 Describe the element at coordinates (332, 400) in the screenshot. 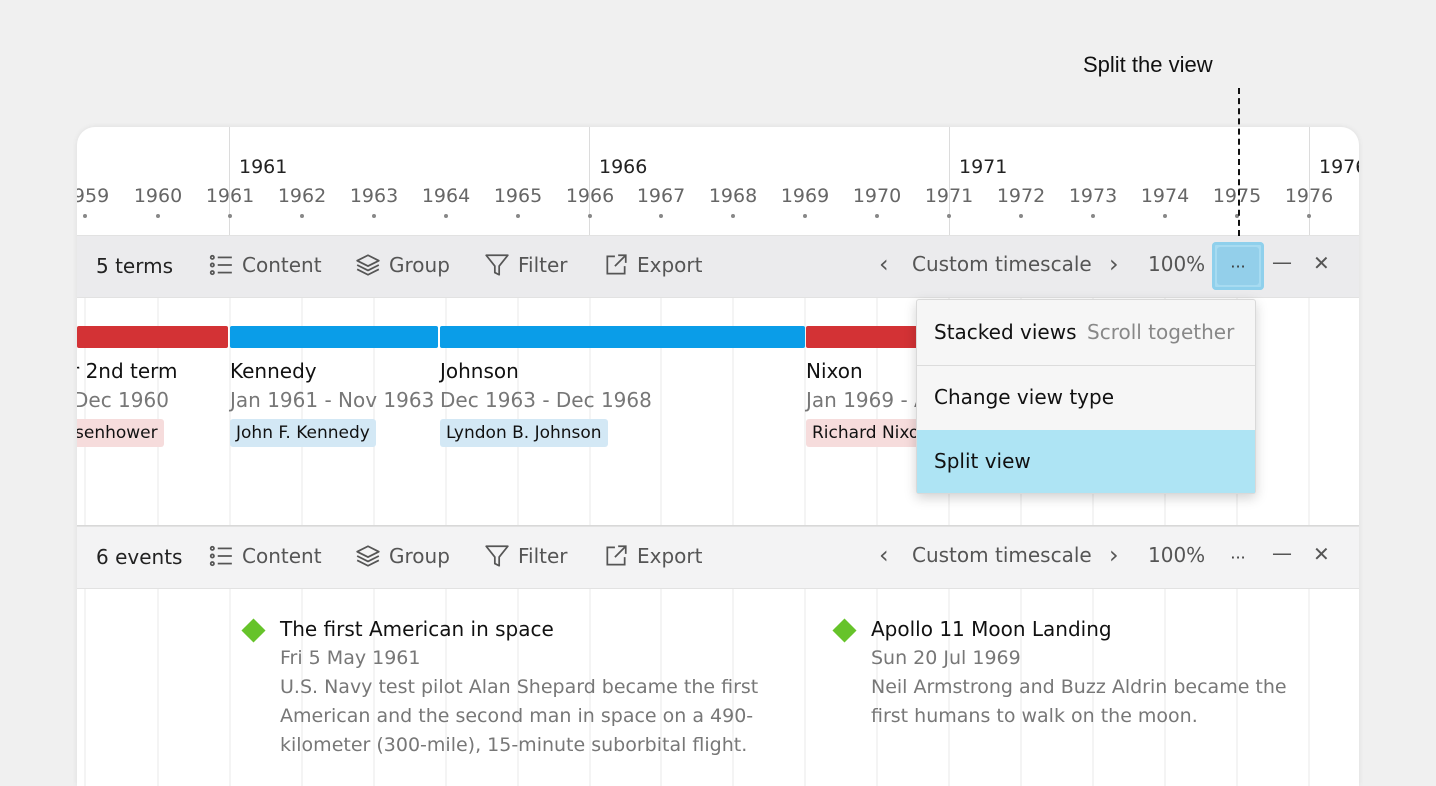

I see `term-range: Jan 1961 - Nov 1963` at that location.